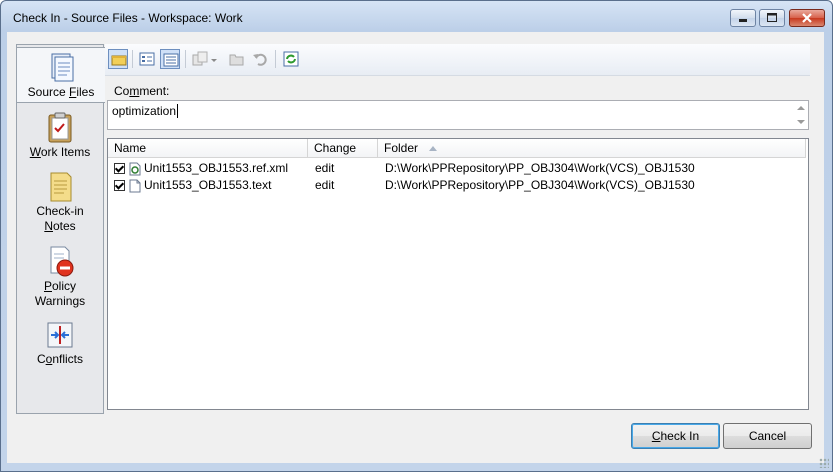 This screenshot has width=833, height=472. I want to click on column-header-folder: Folder, so click(592, 148).